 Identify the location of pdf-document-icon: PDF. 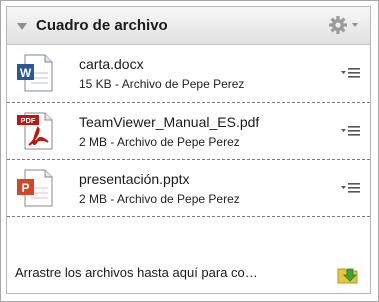
(35, 131).